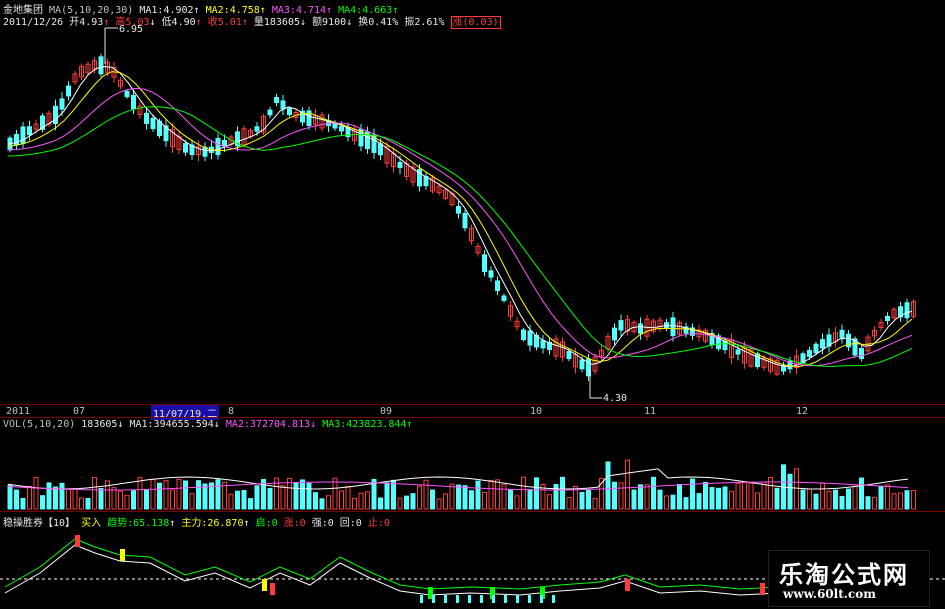 The height and width of the screenshot is (609, 945). Describe the element at coordinates (472, 471) in the screenshot. I see `volume-chart` at that location.